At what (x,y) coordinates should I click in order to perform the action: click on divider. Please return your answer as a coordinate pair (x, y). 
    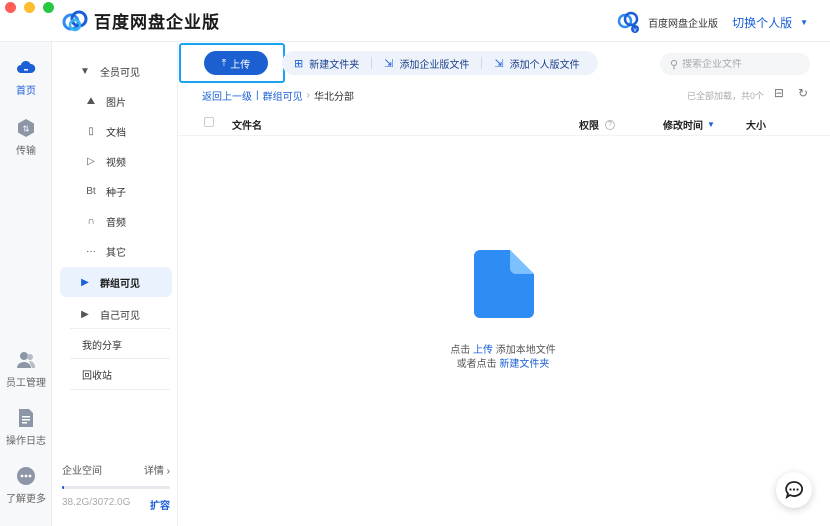
    Looking at the image, I should click on (120, 389).